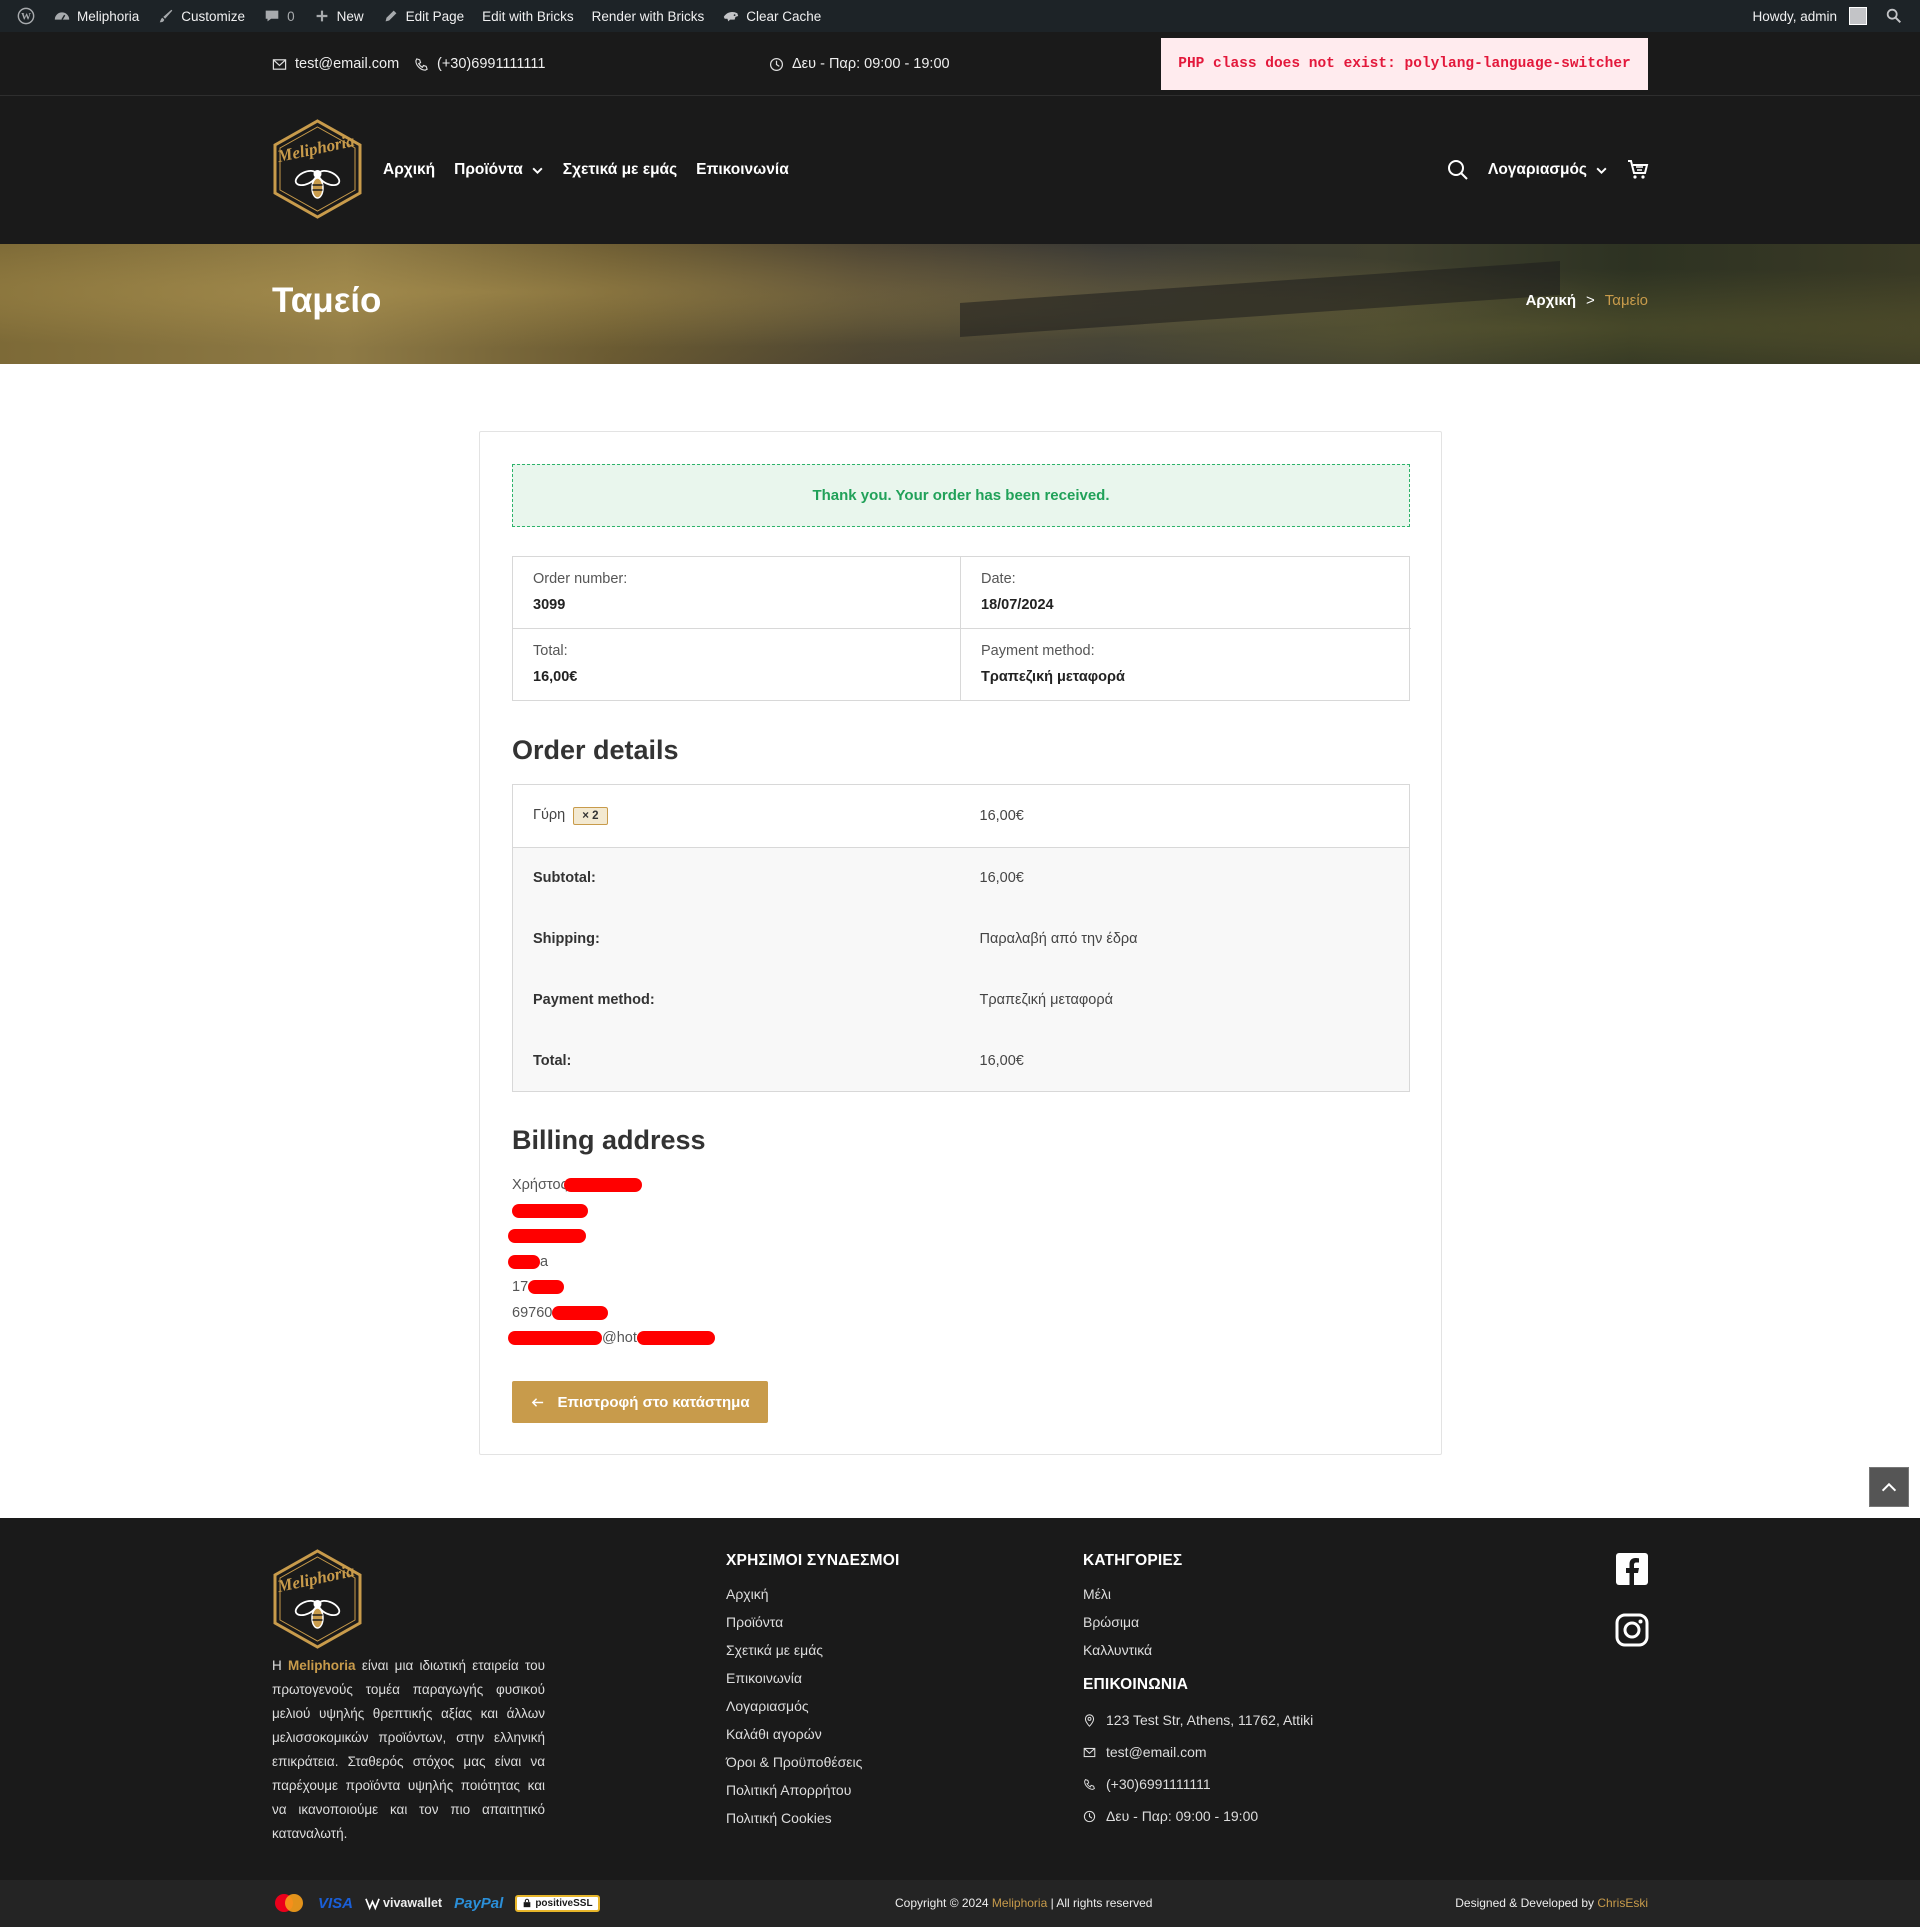  What do you see at coordinates (1184, 816) in the screenshot?
I see `product-total: 16,00€` at bounding box center [1184, 816].